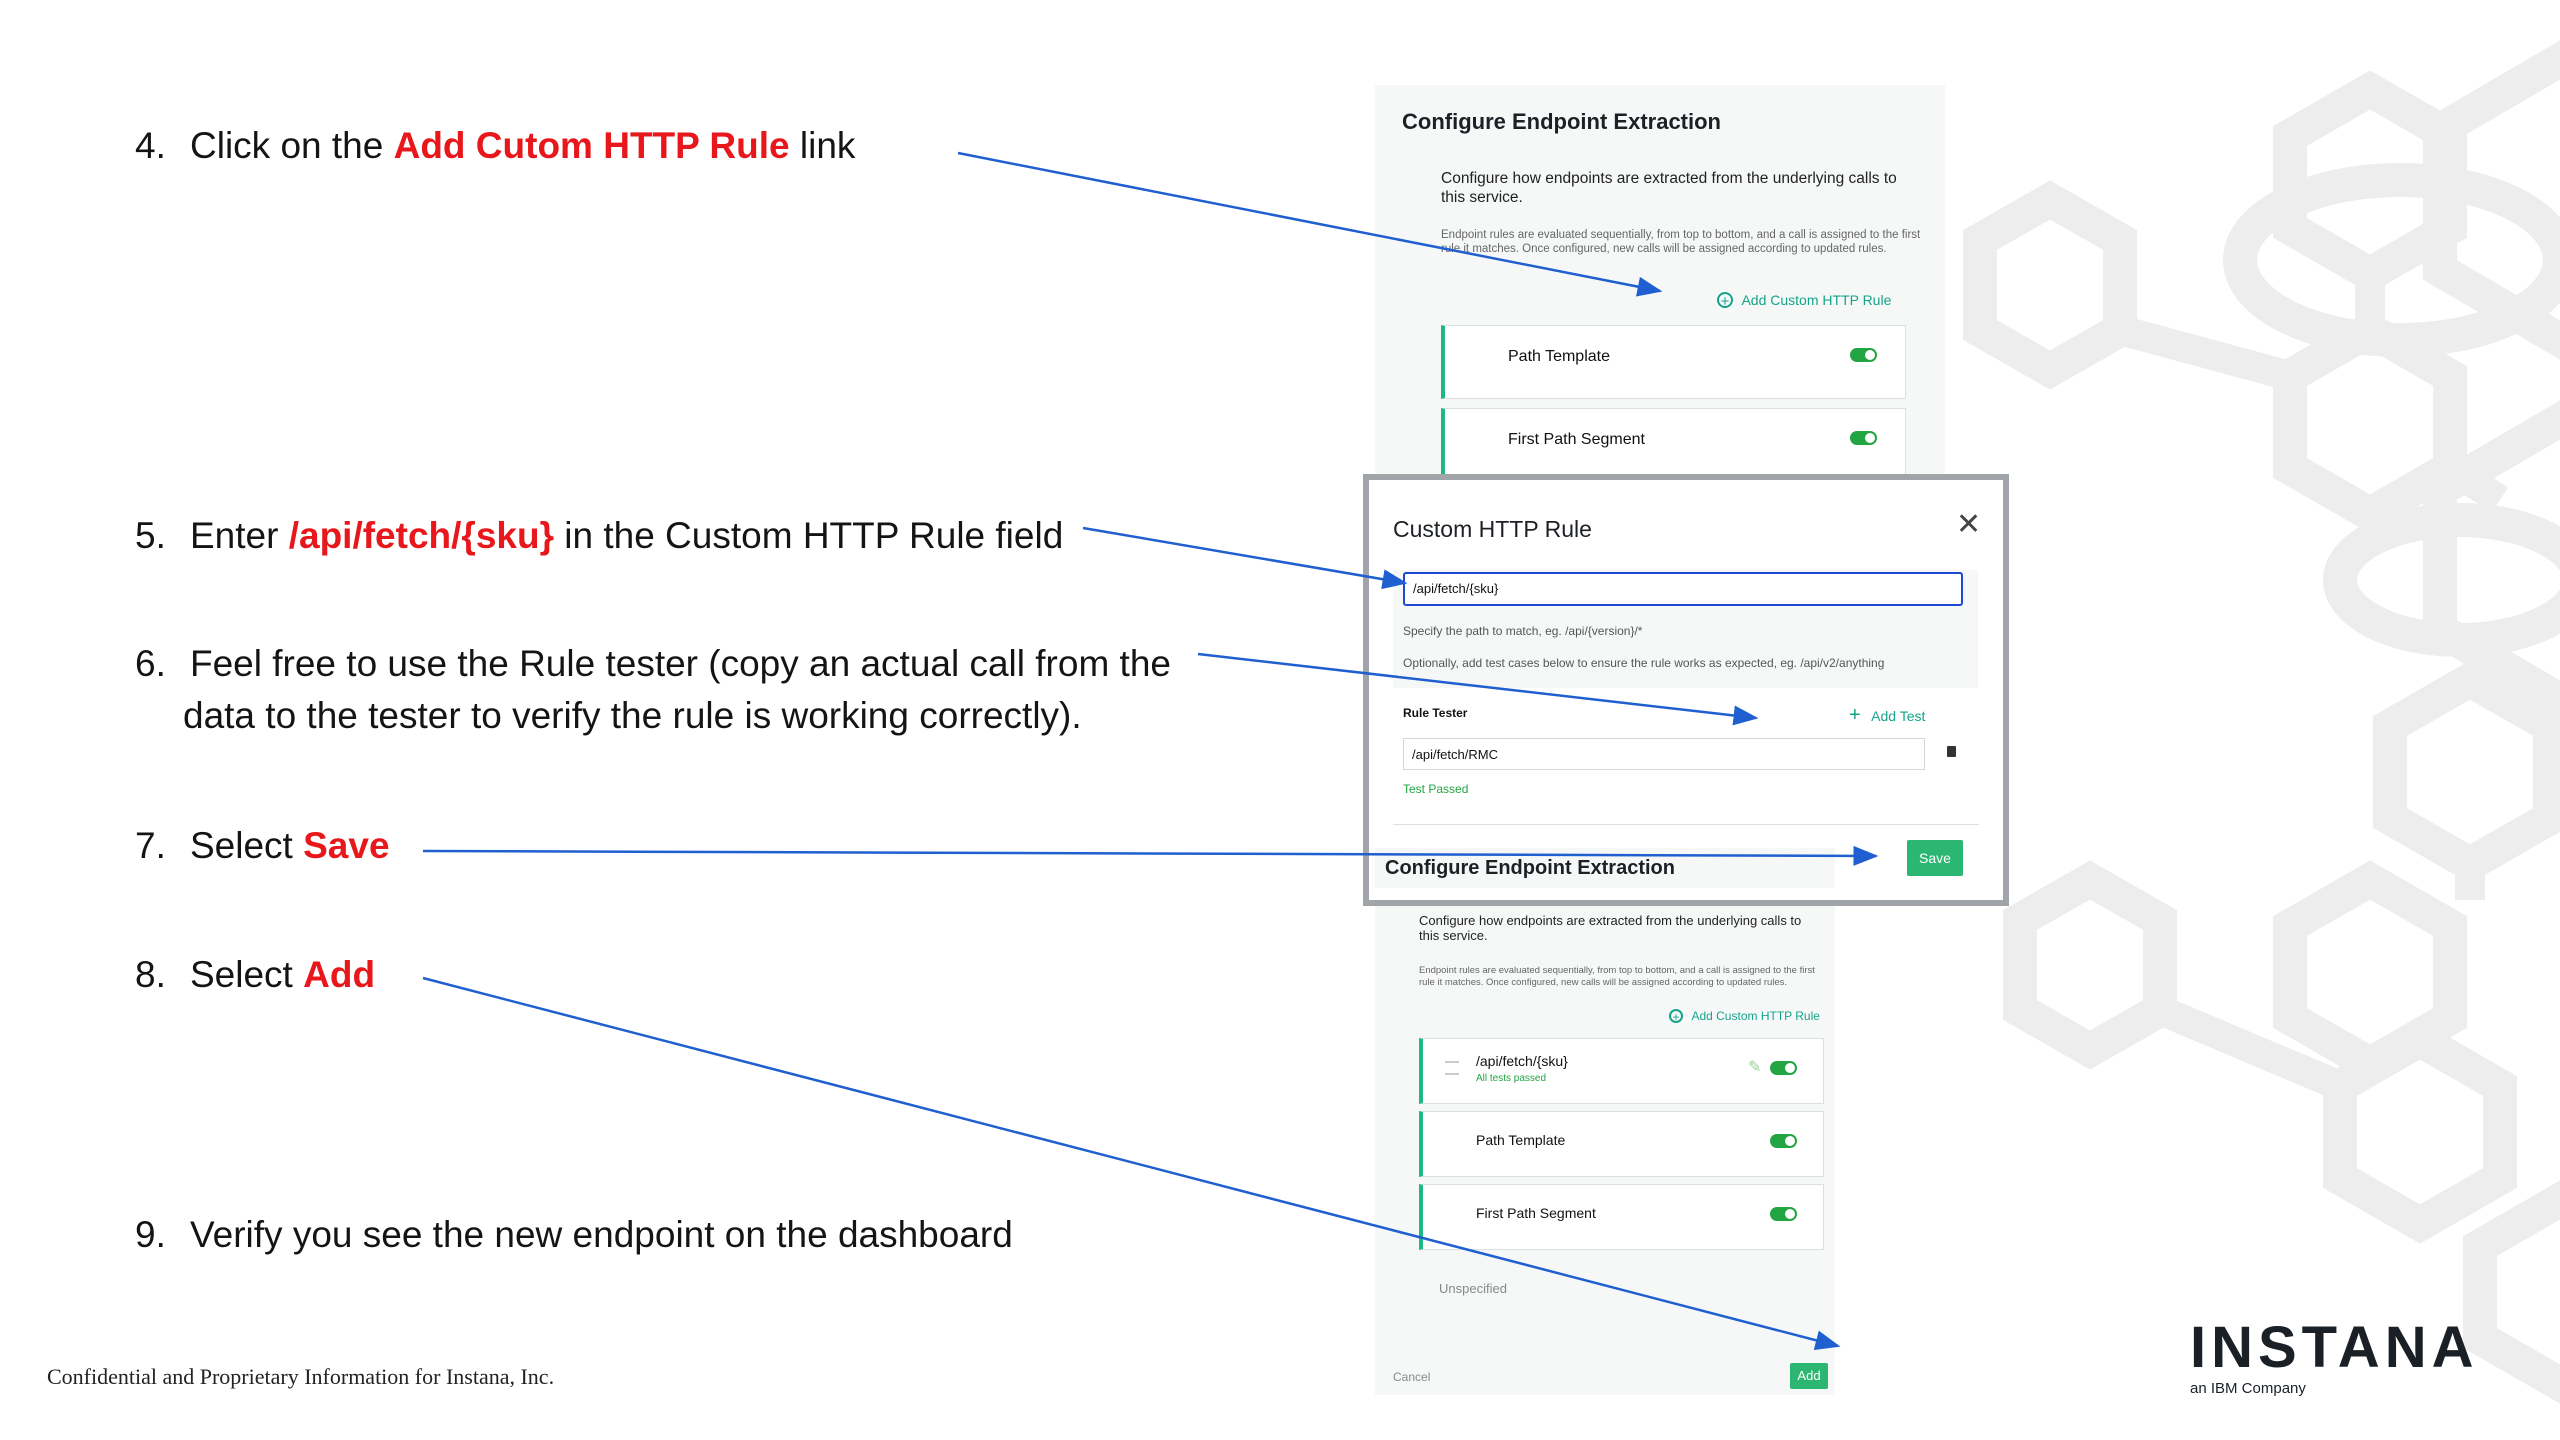 This screenshot has height=1440, width=2560. I want to click on trash-icon, so click(1951, 751).